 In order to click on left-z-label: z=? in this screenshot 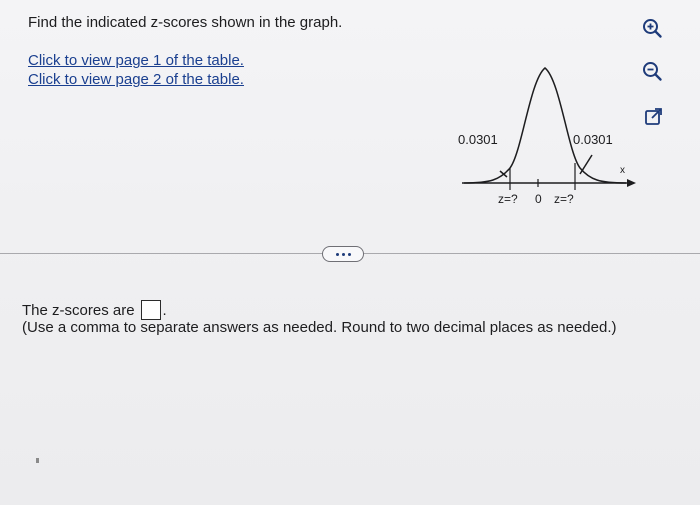, I will do `click(508, 199)`.